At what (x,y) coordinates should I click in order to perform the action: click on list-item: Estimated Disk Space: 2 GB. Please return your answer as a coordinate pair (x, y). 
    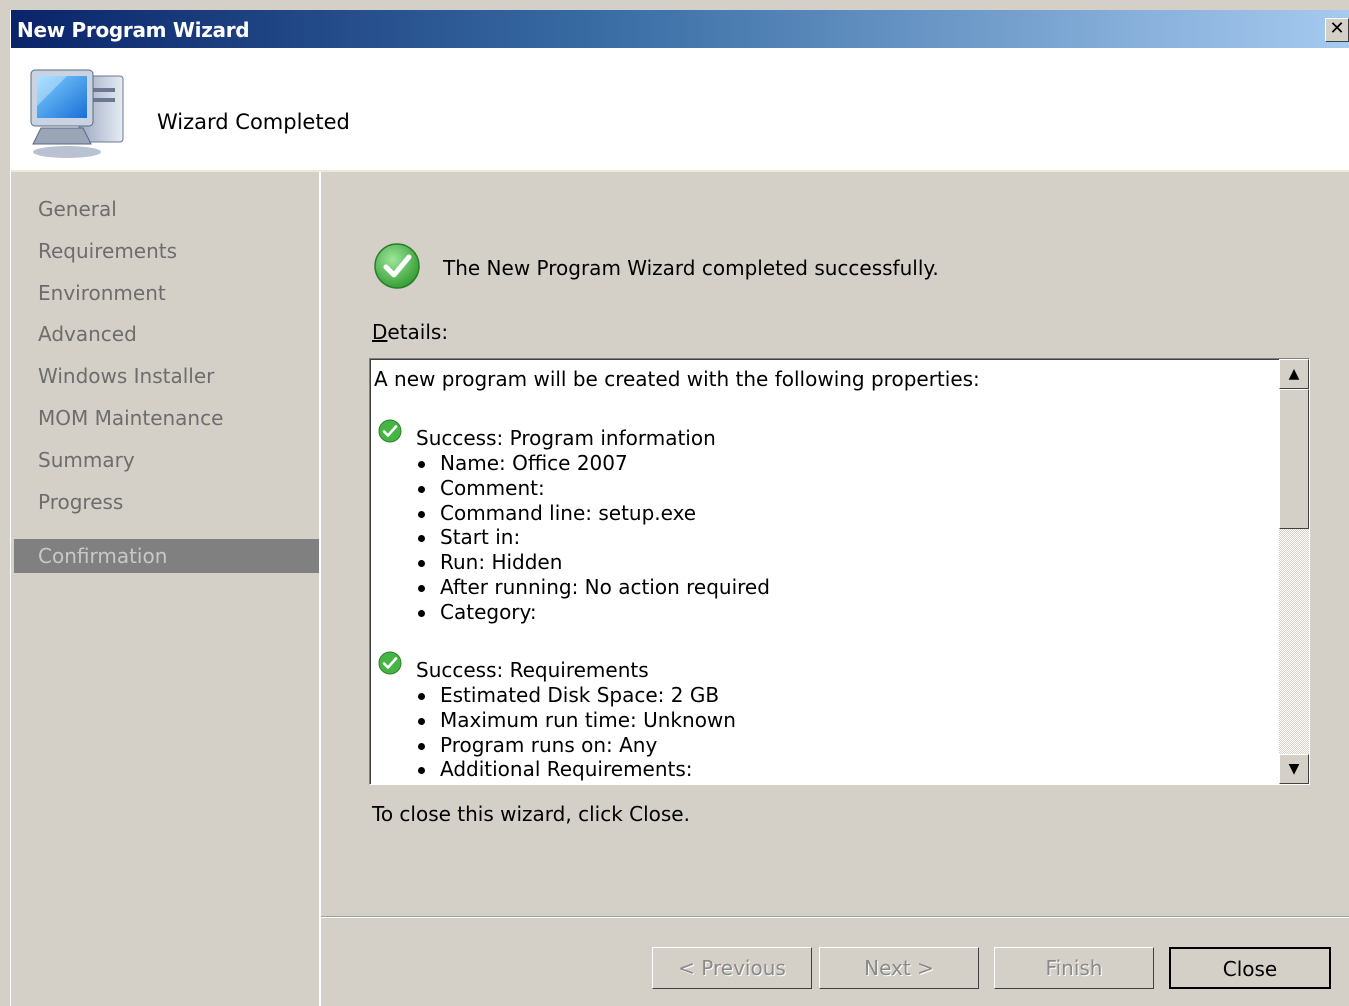
    Looking at the image, I should click on (568, 695).